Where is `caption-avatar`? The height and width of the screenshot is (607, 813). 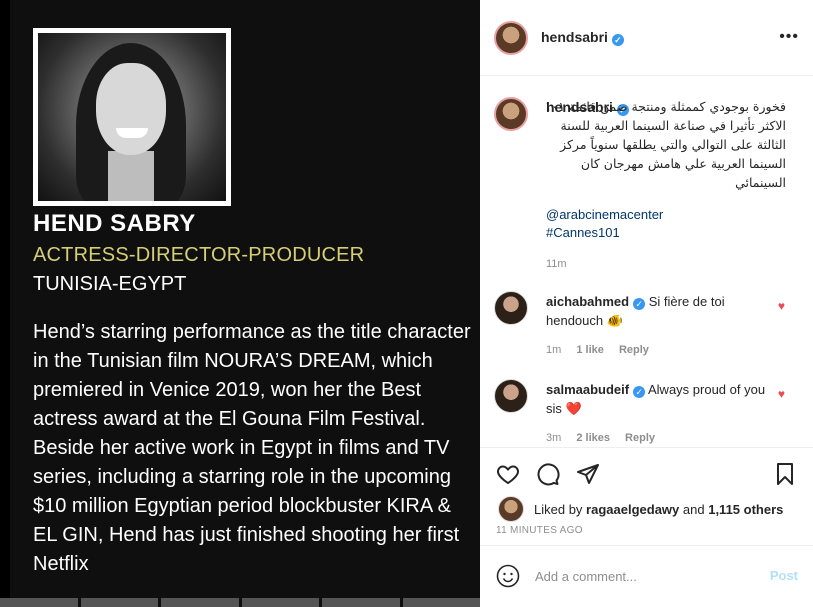 caption-avatar is located at coordinates (511, 114).